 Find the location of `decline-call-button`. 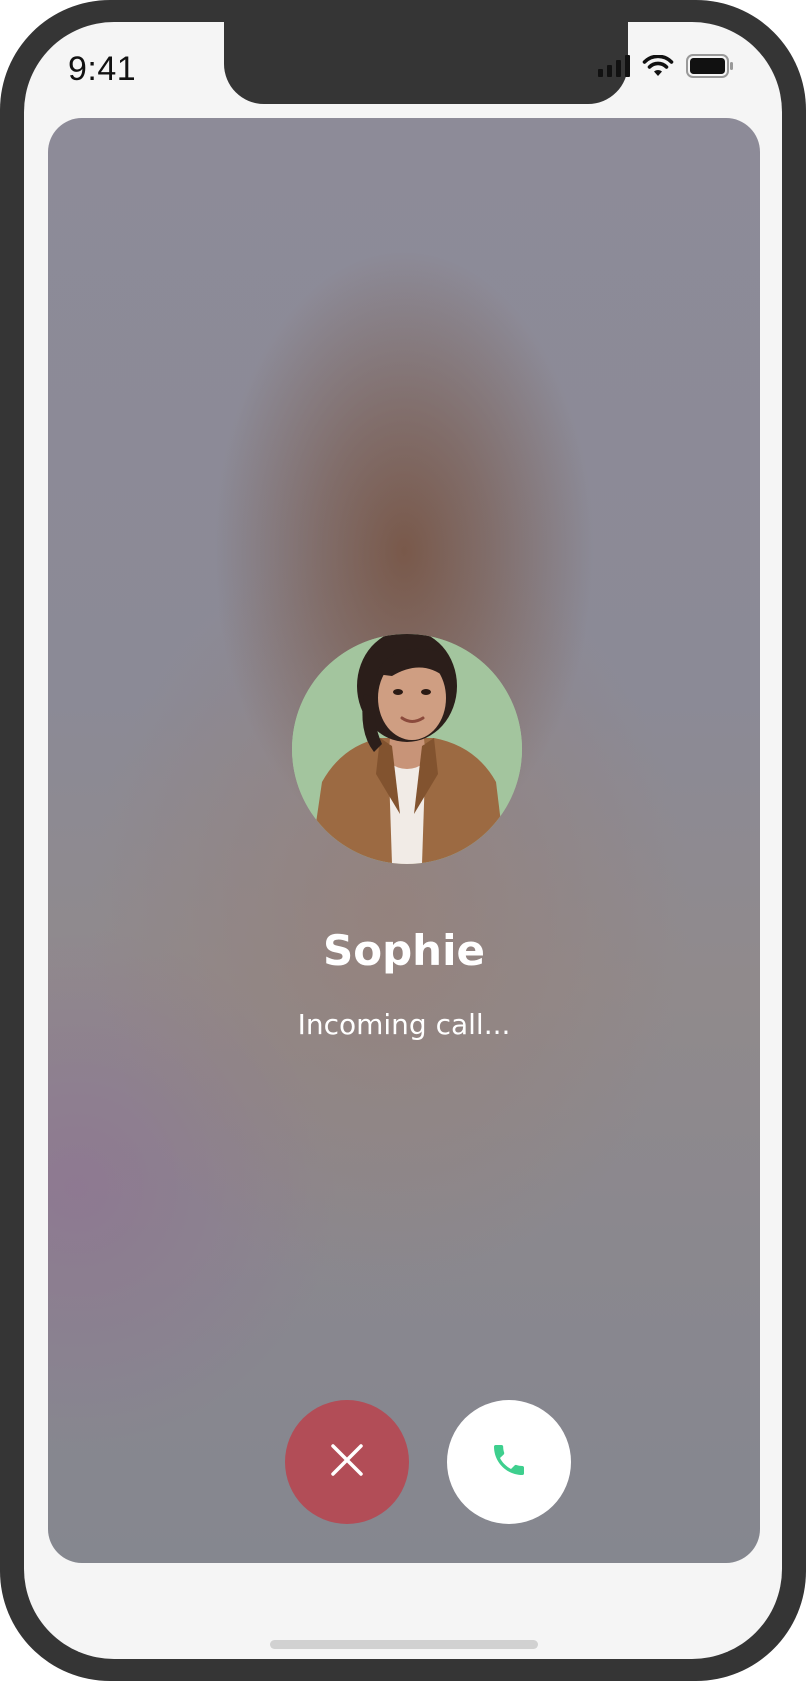

decline-call-button is located at coordinates (347, 1462).